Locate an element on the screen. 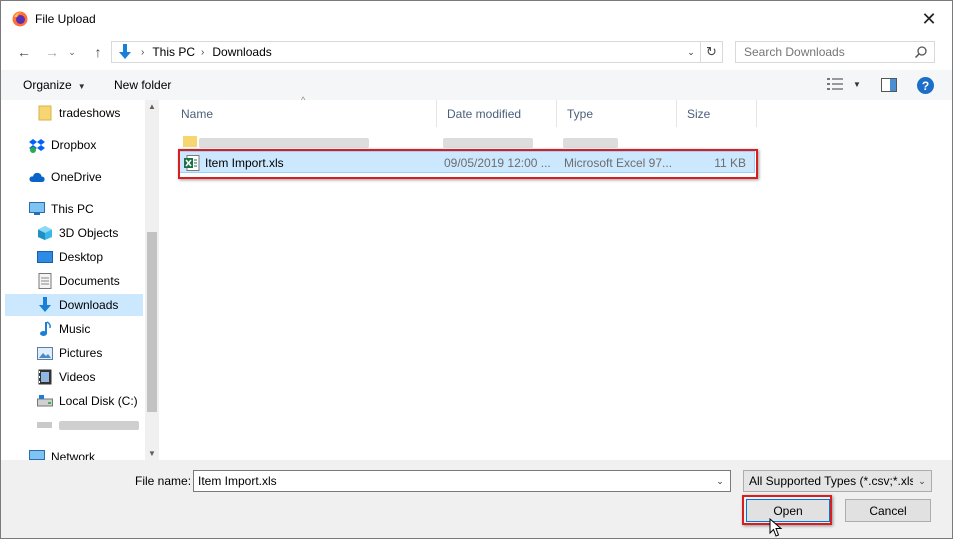  sidebar-item-label: Local Disk (C:) is located at coordinates (98, 401).